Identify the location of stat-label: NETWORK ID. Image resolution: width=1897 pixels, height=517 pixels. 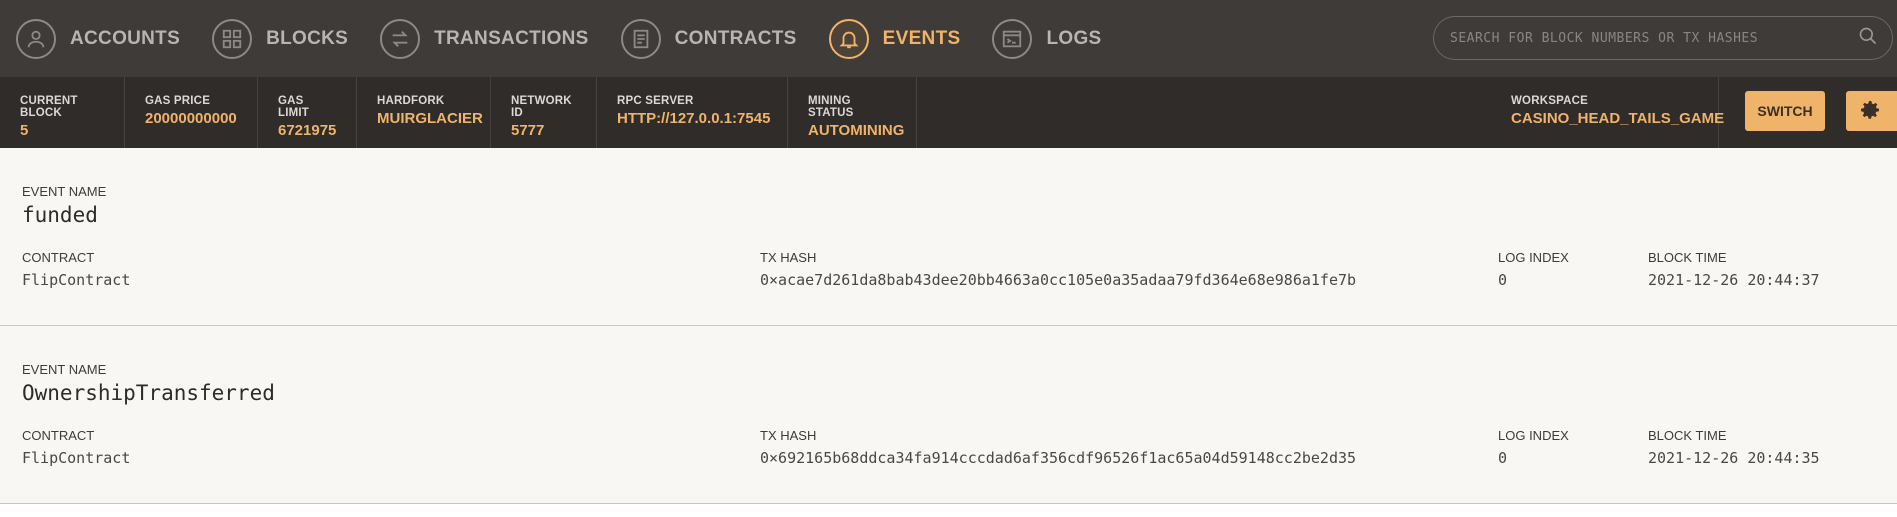
(541, 107).